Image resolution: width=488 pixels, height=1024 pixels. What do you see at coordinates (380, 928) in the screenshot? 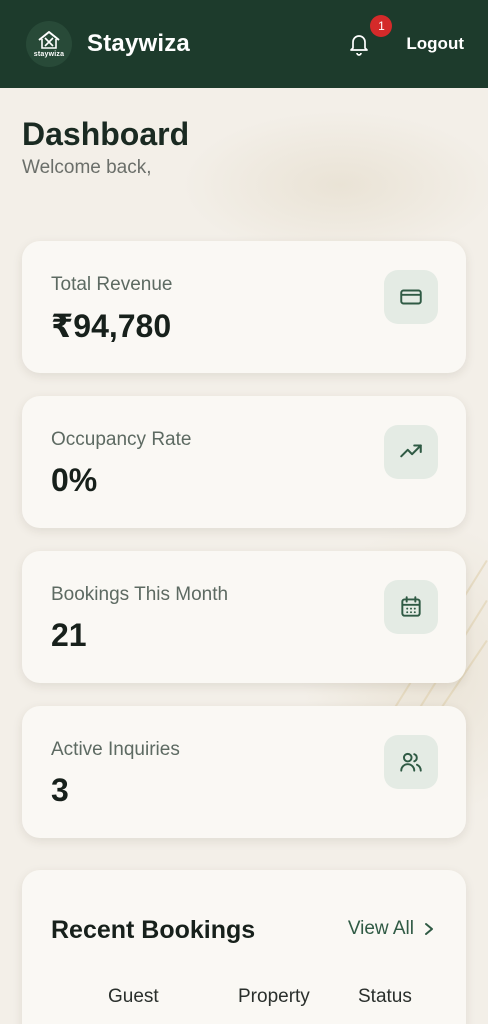
I see `view-all-label: View All` at bounding box center [380, 928].